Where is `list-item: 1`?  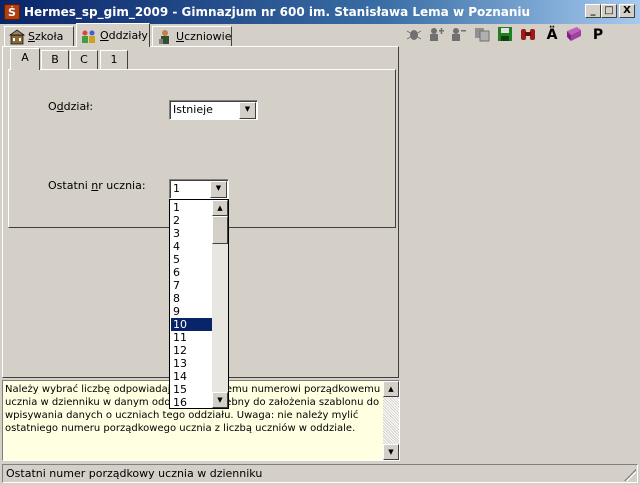
list-item: 1 is located at coordinates (192, 207).